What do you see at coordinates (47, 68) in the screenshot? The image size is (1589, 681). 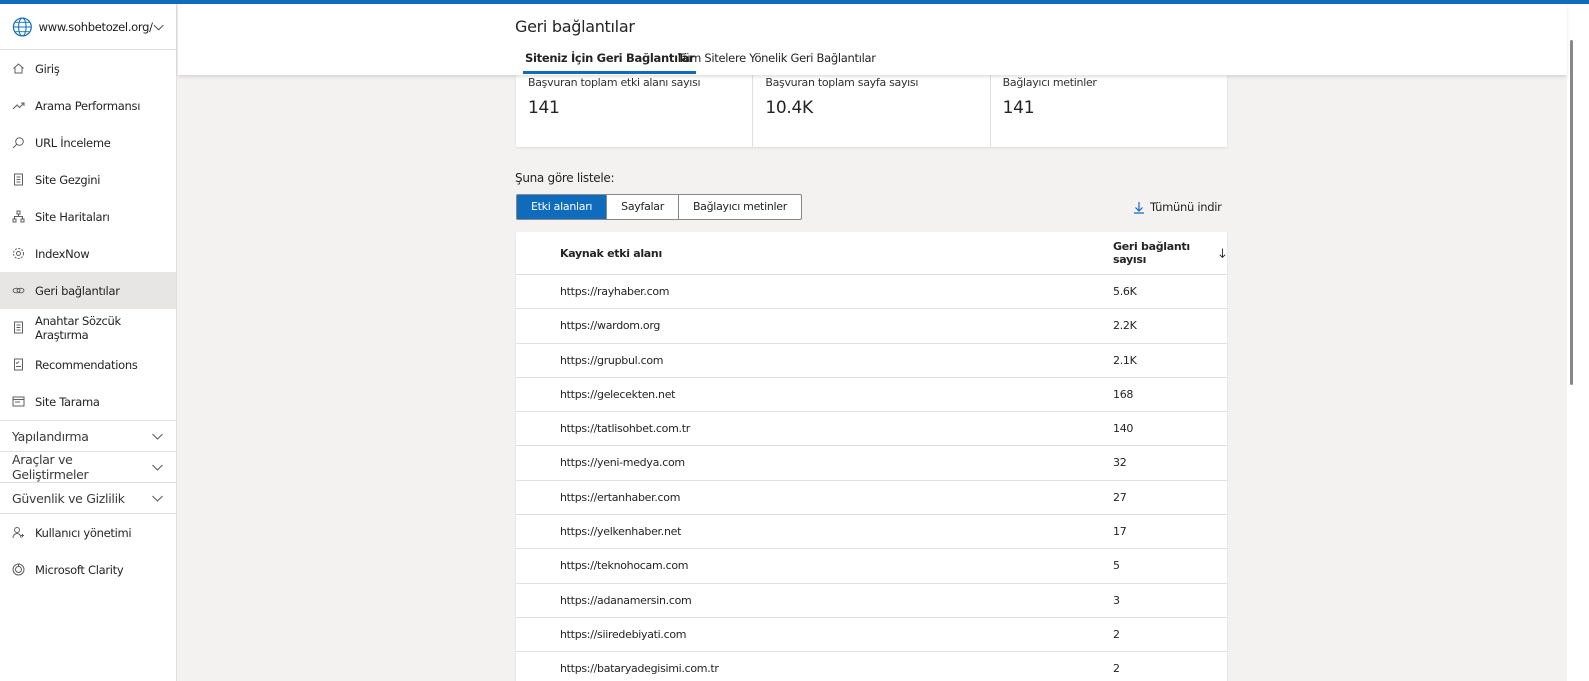 I see `sidebar-item-label: Giriş` at bounding box center [47, 68].